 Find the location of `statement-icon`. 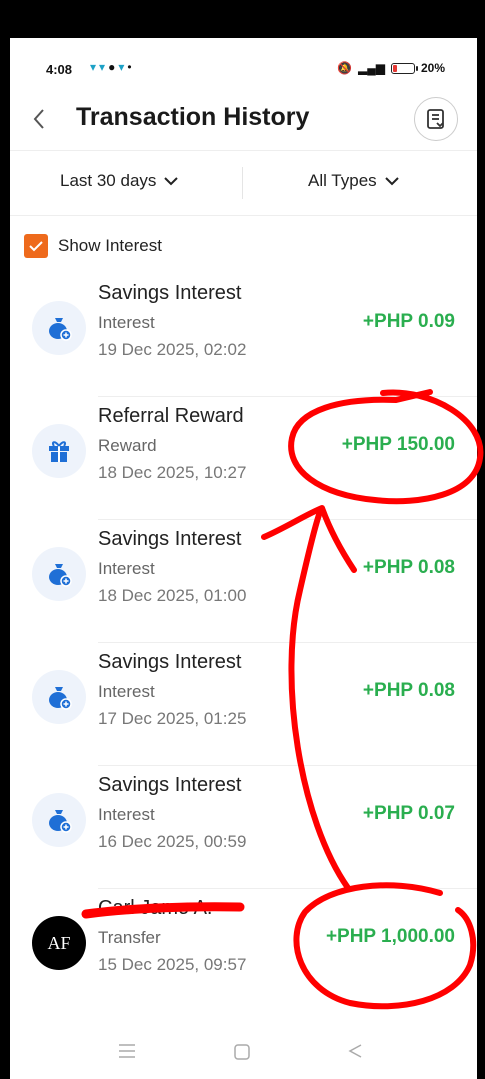

statement-icon is located at coordinates (435, 119).